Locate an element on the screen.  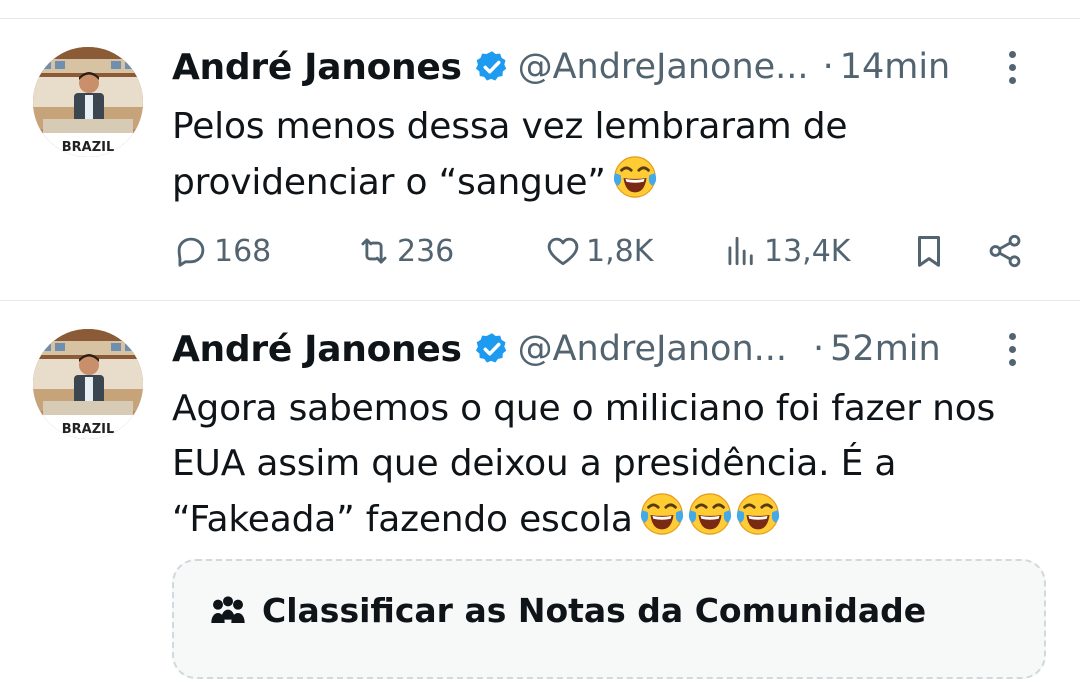
share-icon is located at coordinates (1005, 251).